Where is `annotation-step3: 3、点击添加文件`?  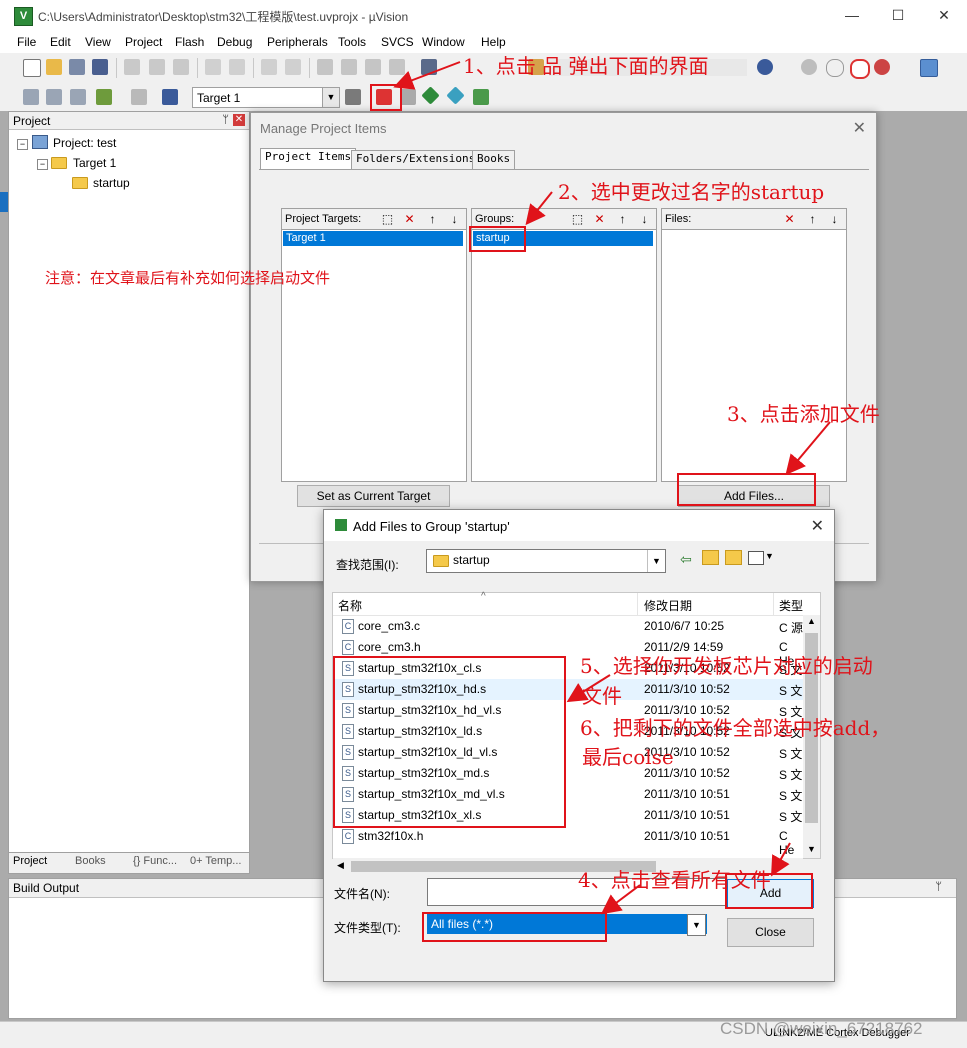
annotation-step3: 3、点击添加文件 is located at coordinates (803, 414).